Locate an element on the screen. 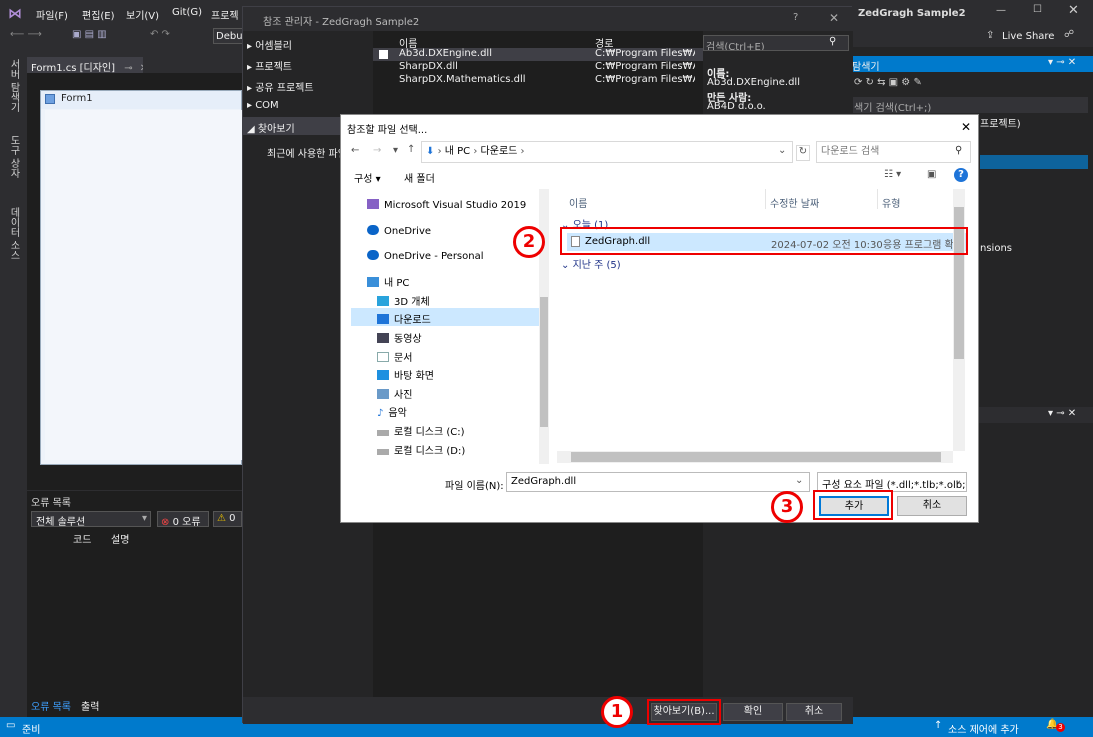 The width and height of the screenshot is (1093, 737). nav-shared-projects: ▸ 공유 프로젝트 is located at coordinates (280, 86).